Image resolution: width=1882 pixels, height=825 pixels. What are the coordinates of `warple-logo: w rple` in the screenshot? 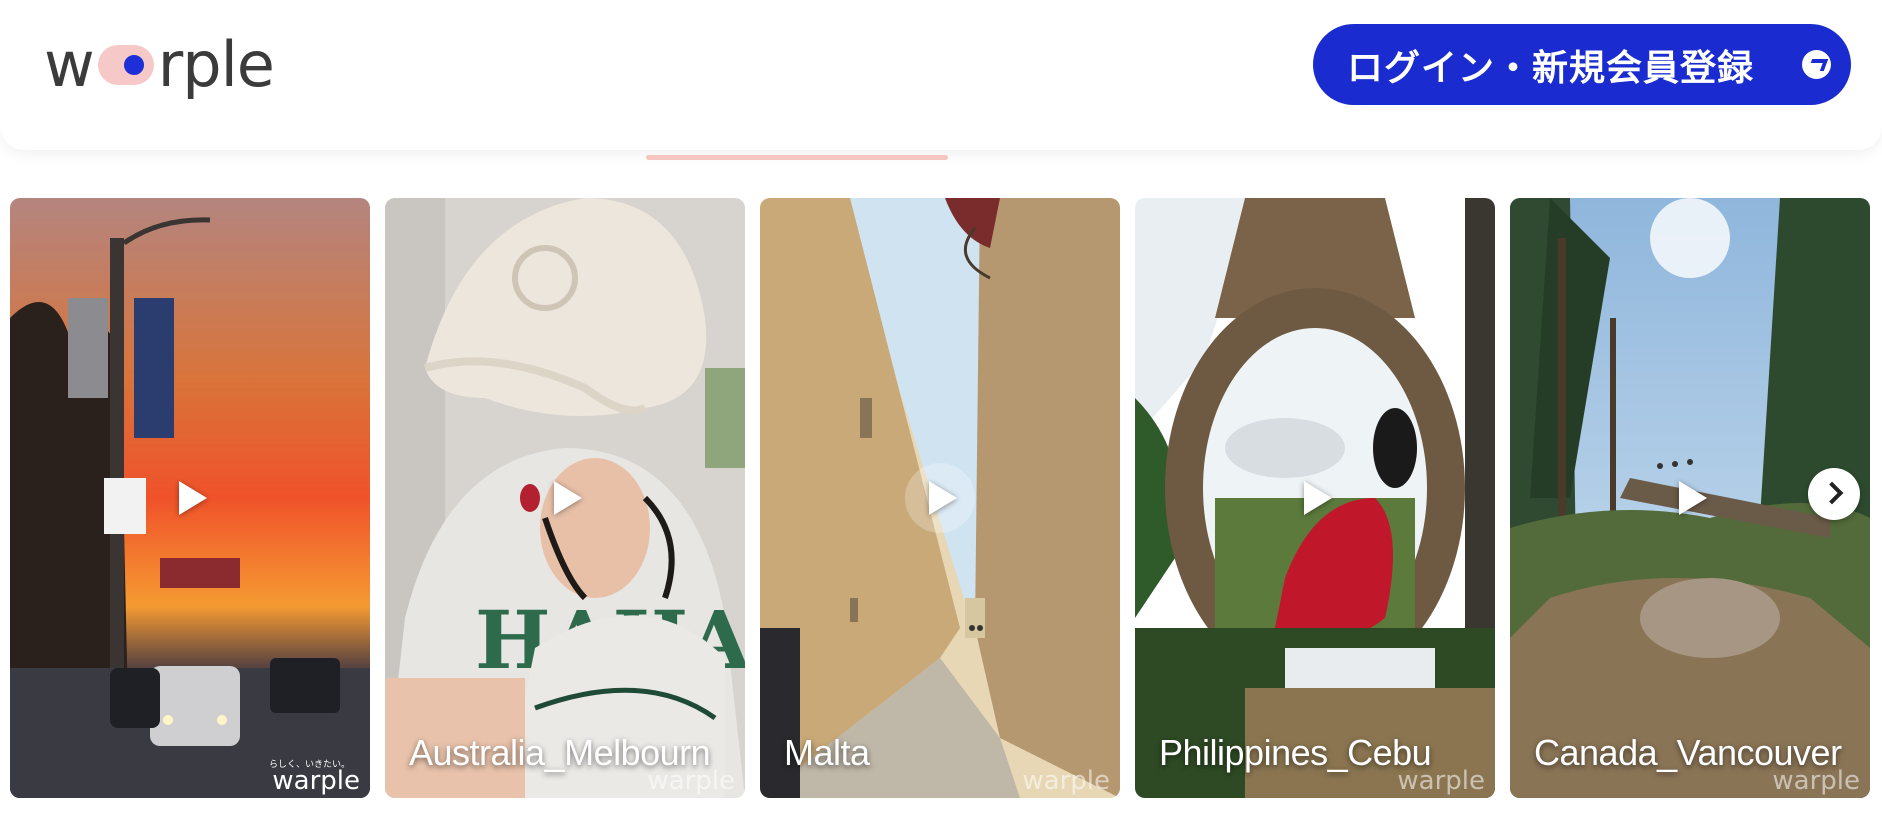 It's located at (159, 64).